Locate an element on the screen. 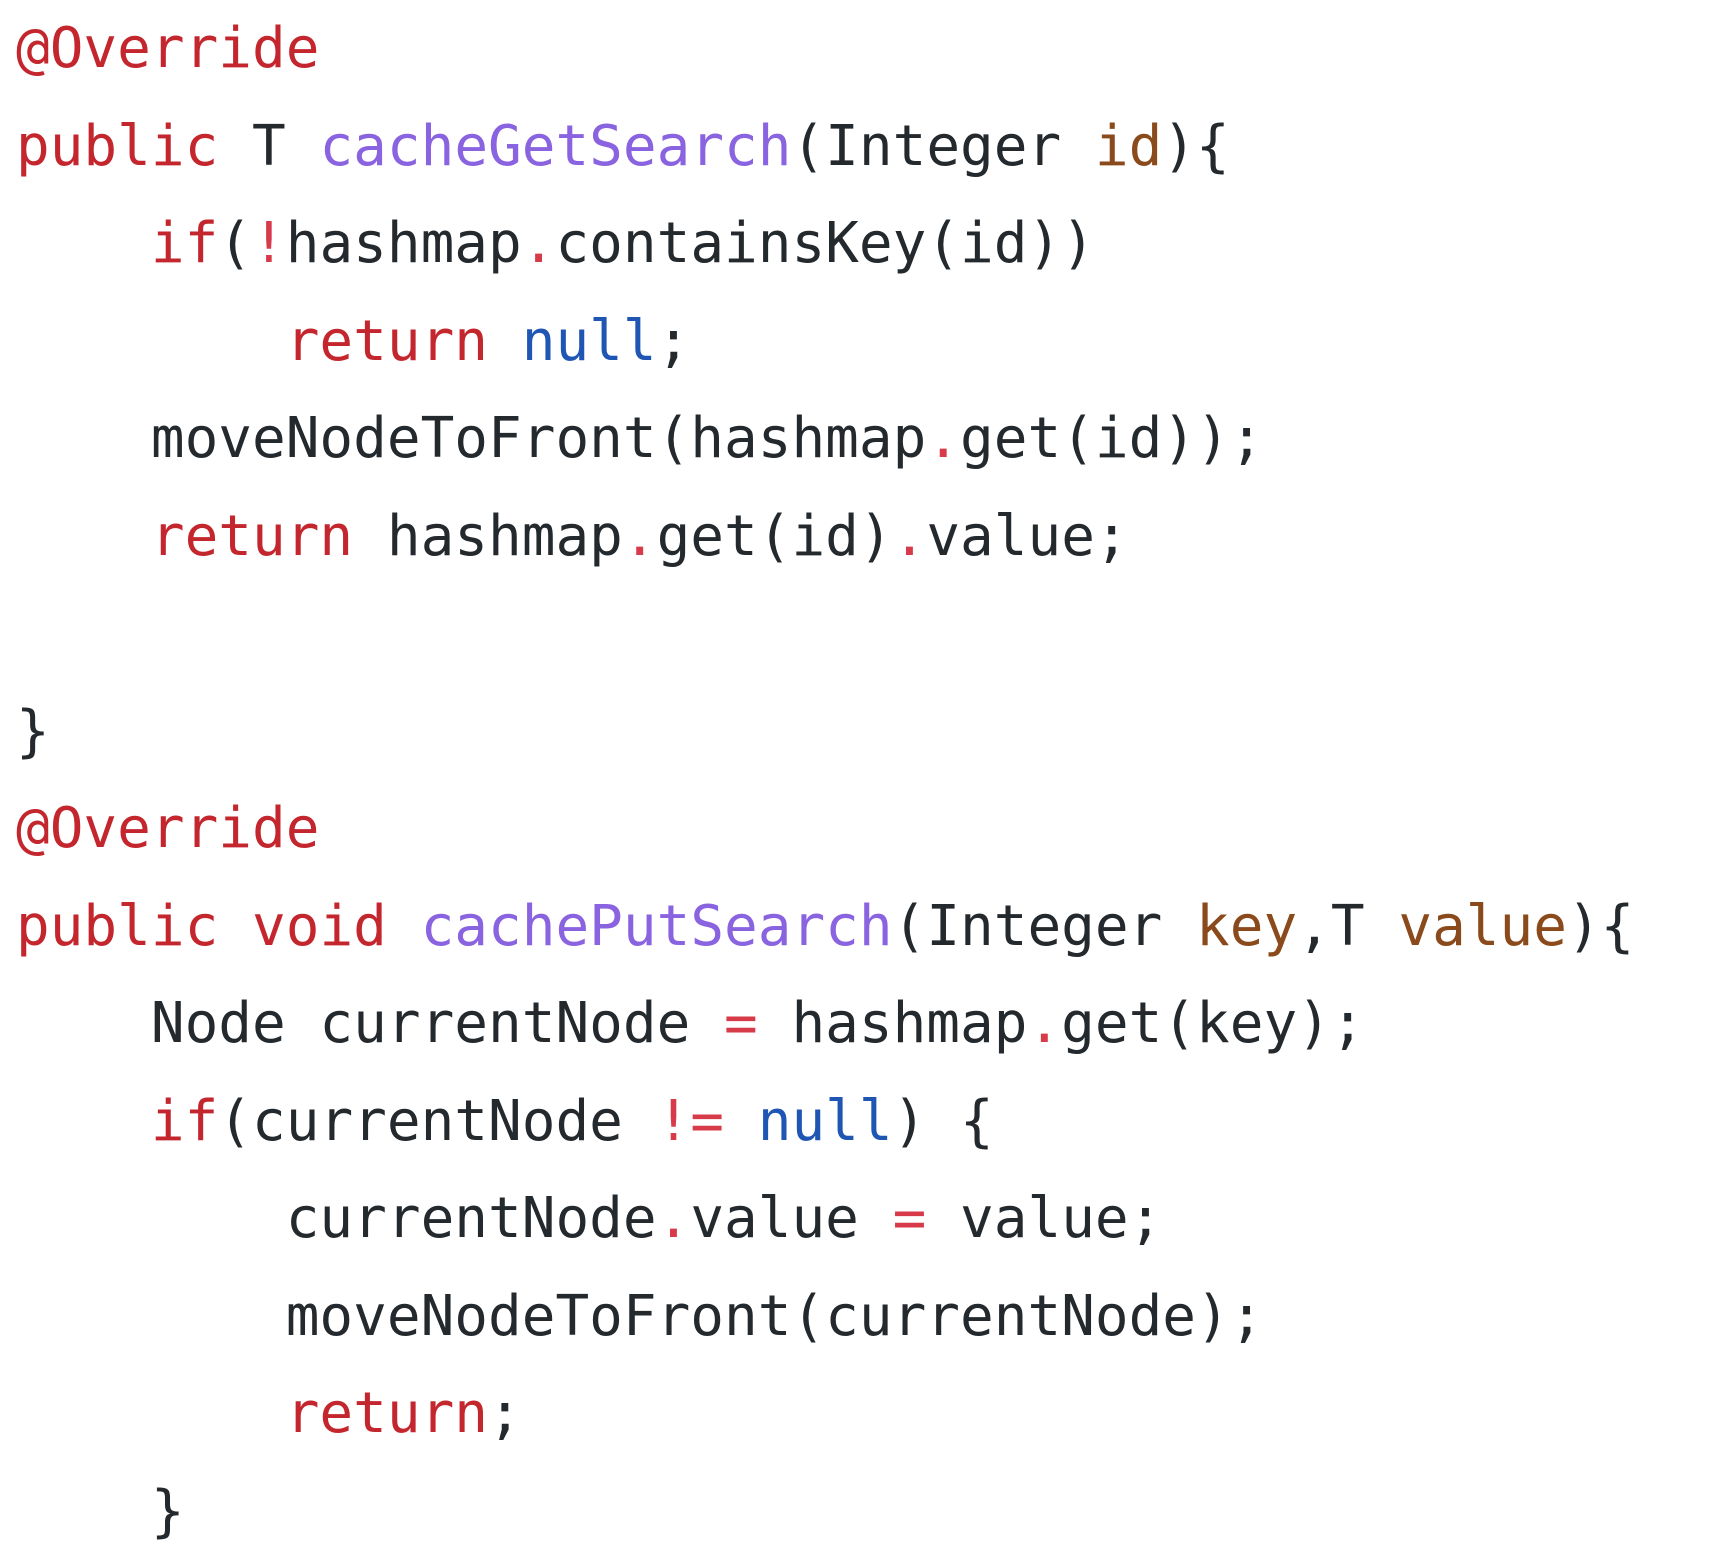 The image size is (1720, 1560). code-line: return null; is located at coordinates (825, 342).